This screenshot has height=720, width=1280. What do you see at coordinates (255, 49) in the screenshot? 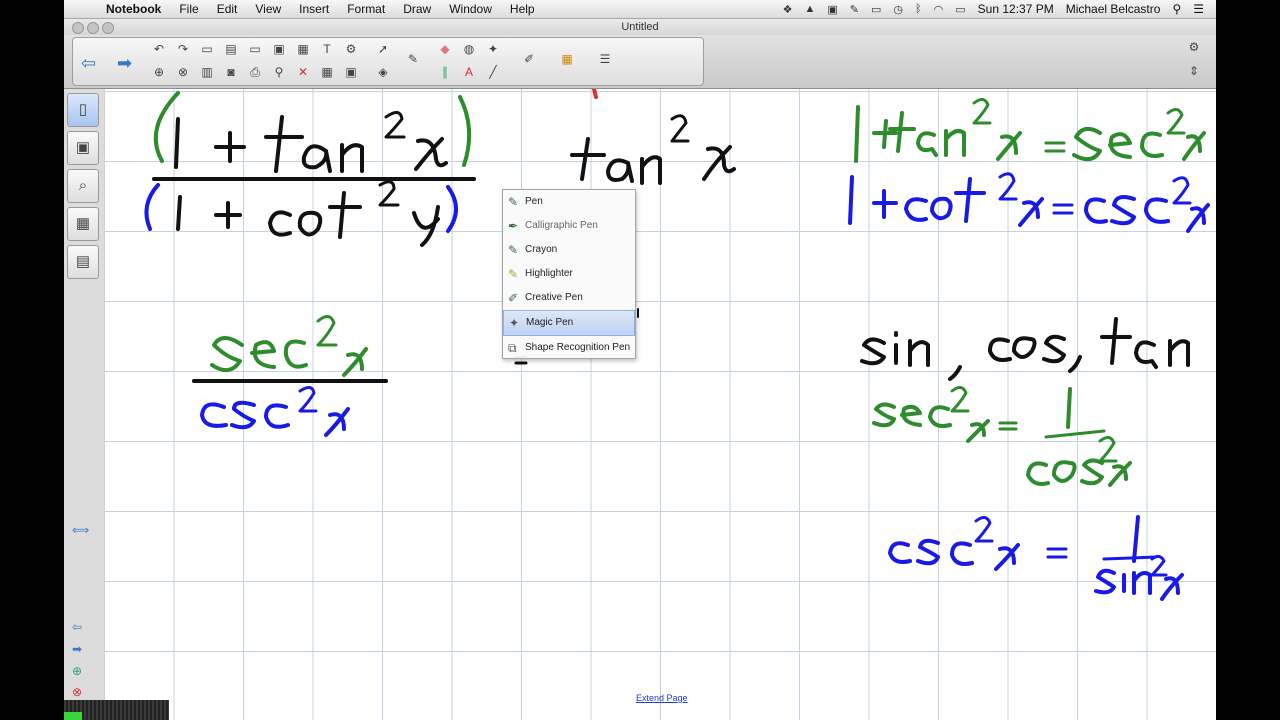
I see `screen-shade-icon: ▭` at bounding box center [255, 49].